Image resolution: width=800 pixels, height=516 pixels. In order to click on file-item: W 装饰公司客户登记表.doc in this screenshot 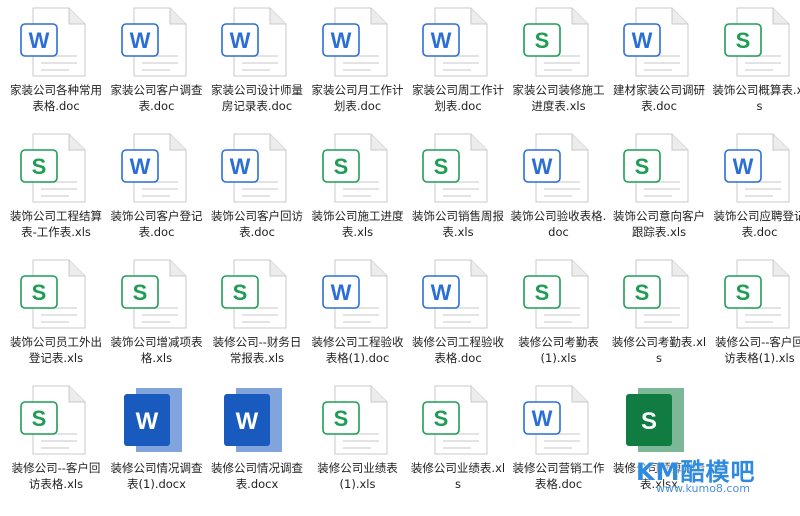, I will do `click(157, 189)`.